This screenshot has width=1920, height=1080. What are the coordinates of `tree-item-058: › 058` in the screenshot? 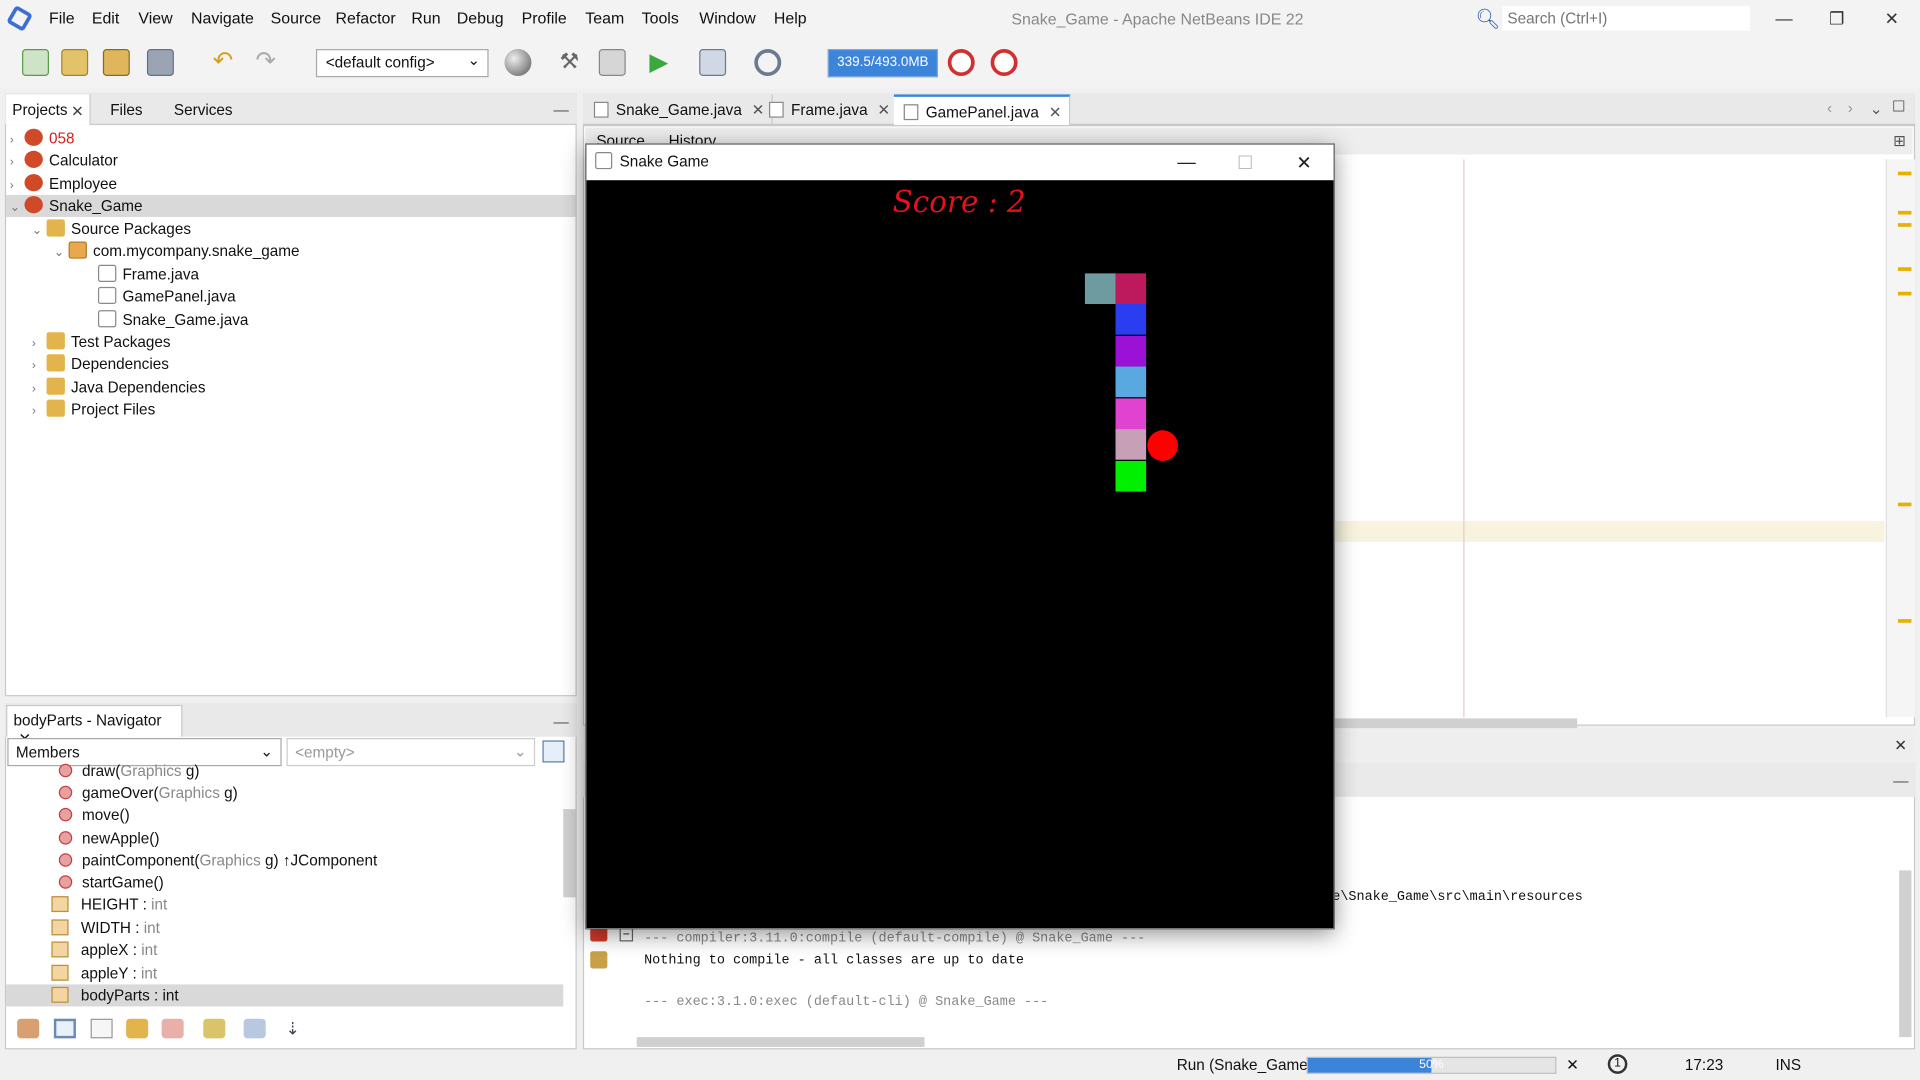 It's located at (42, 140).